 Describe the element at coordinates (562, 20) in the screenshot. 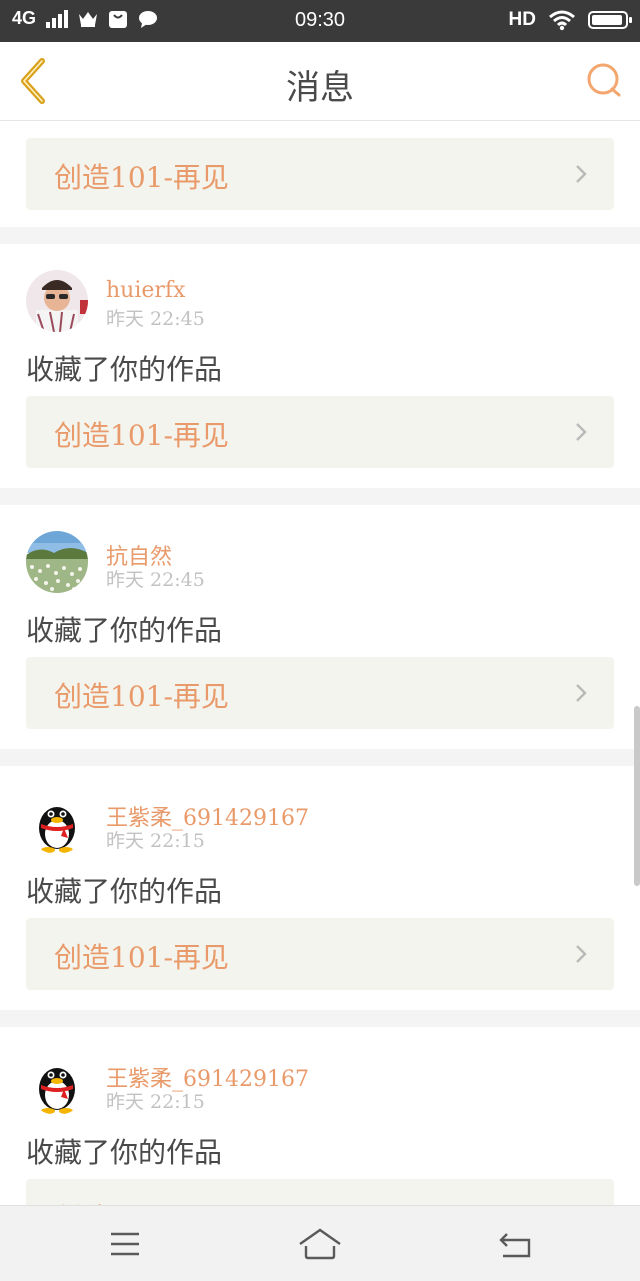

I see `wifi-icon` at that location.